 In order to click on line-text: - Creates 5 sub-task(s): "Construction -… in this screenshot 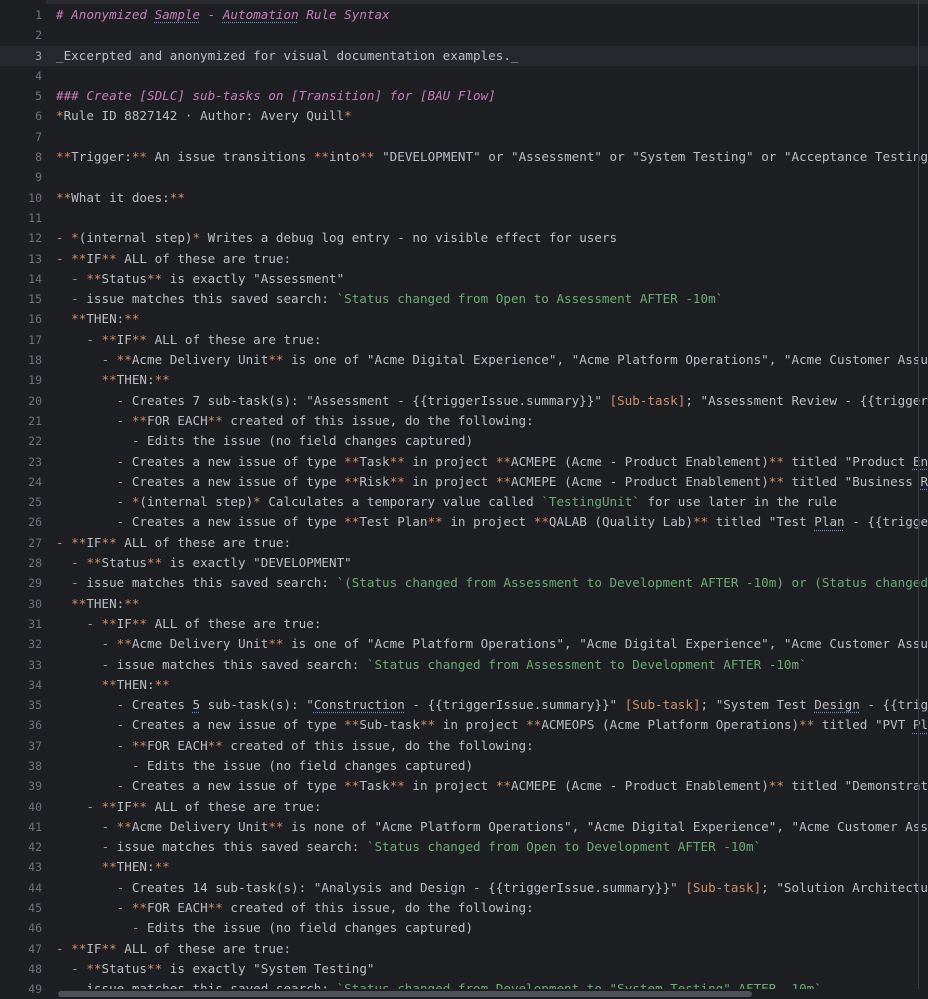, I will do `click(492, 705)`.